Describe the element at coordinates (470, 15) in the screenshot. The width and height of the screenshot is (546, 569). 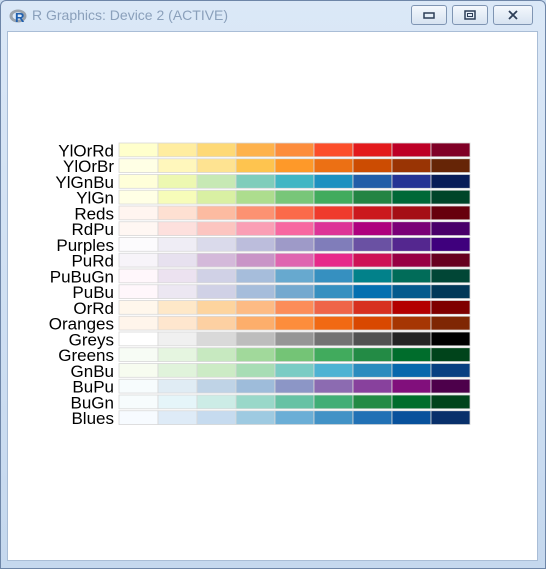
I see `maximize-button` at that location.